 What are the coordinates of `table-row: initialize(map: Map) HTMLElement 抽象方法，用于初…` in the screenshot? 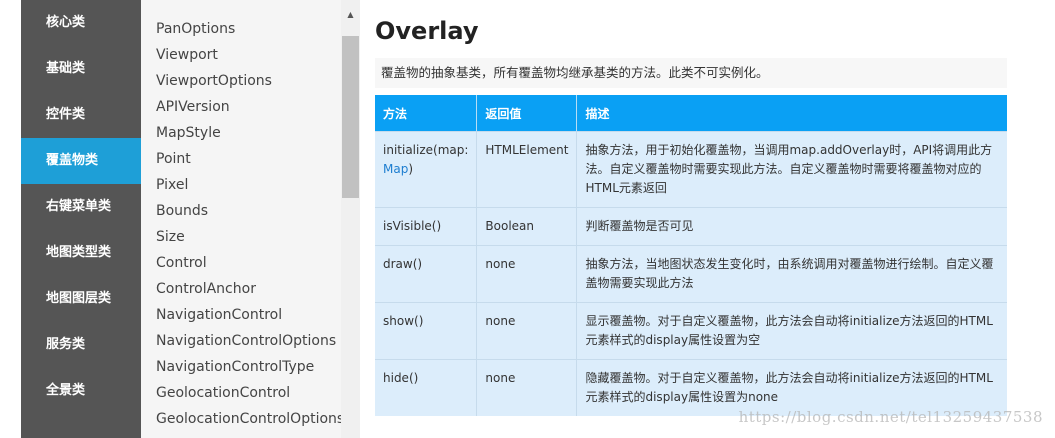 It's located at (691, 169).